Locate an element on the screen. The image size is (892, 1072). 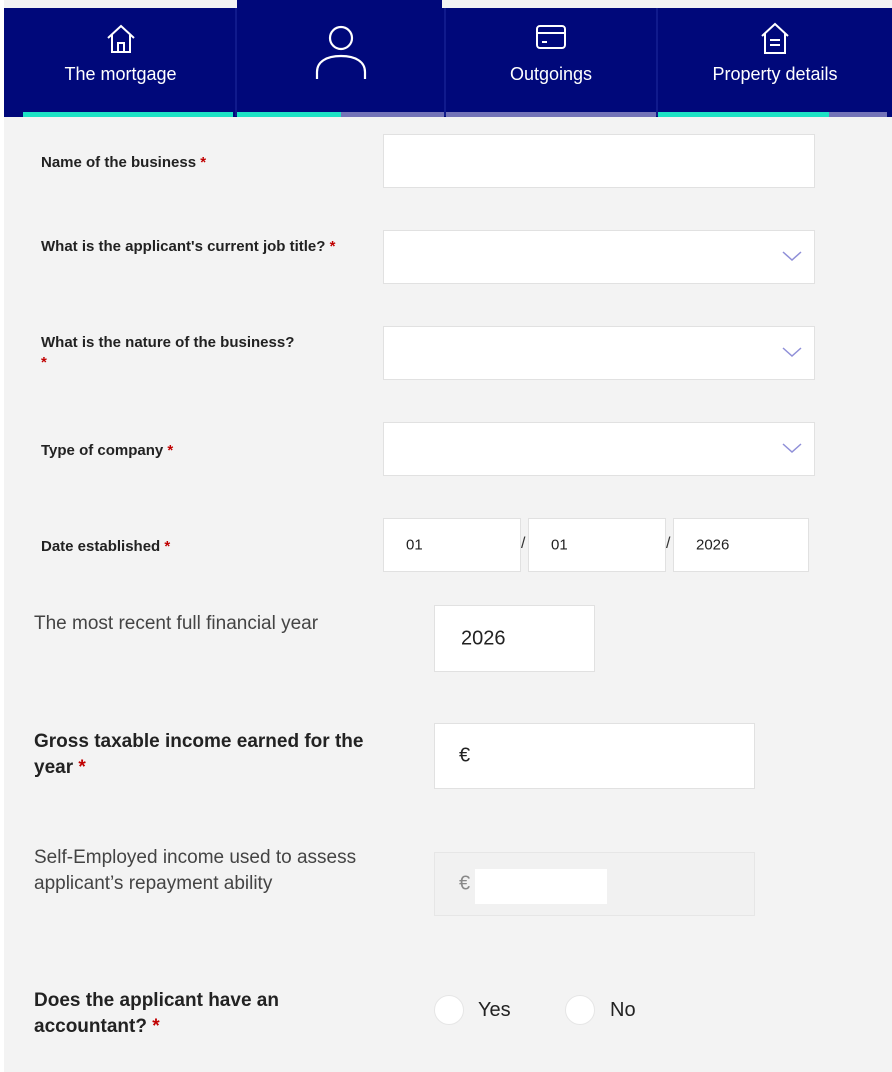
self-employed-income-value-area is located at coordinates (541, 886).